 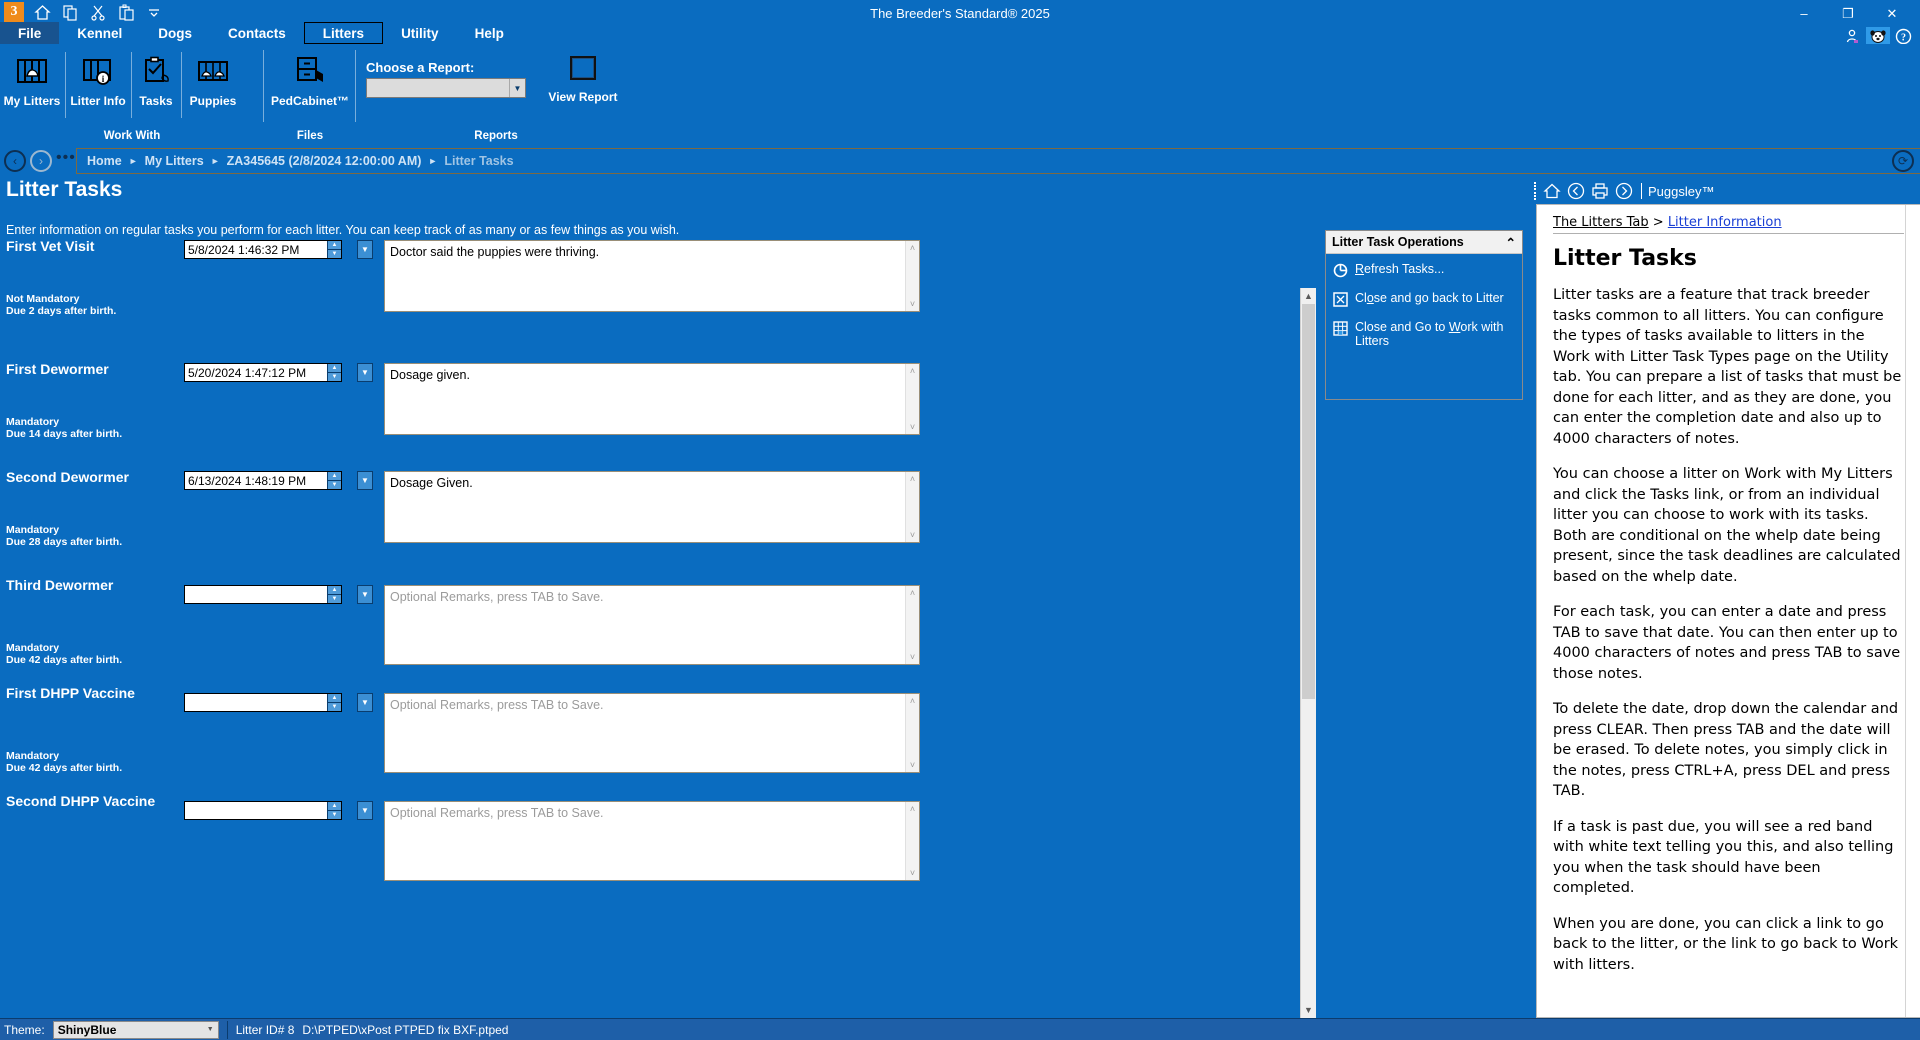 What do you see at coordinates (1340, 328) in the screenshot?
I see `grid-litters-icon` at bounding box center [1340, 328].